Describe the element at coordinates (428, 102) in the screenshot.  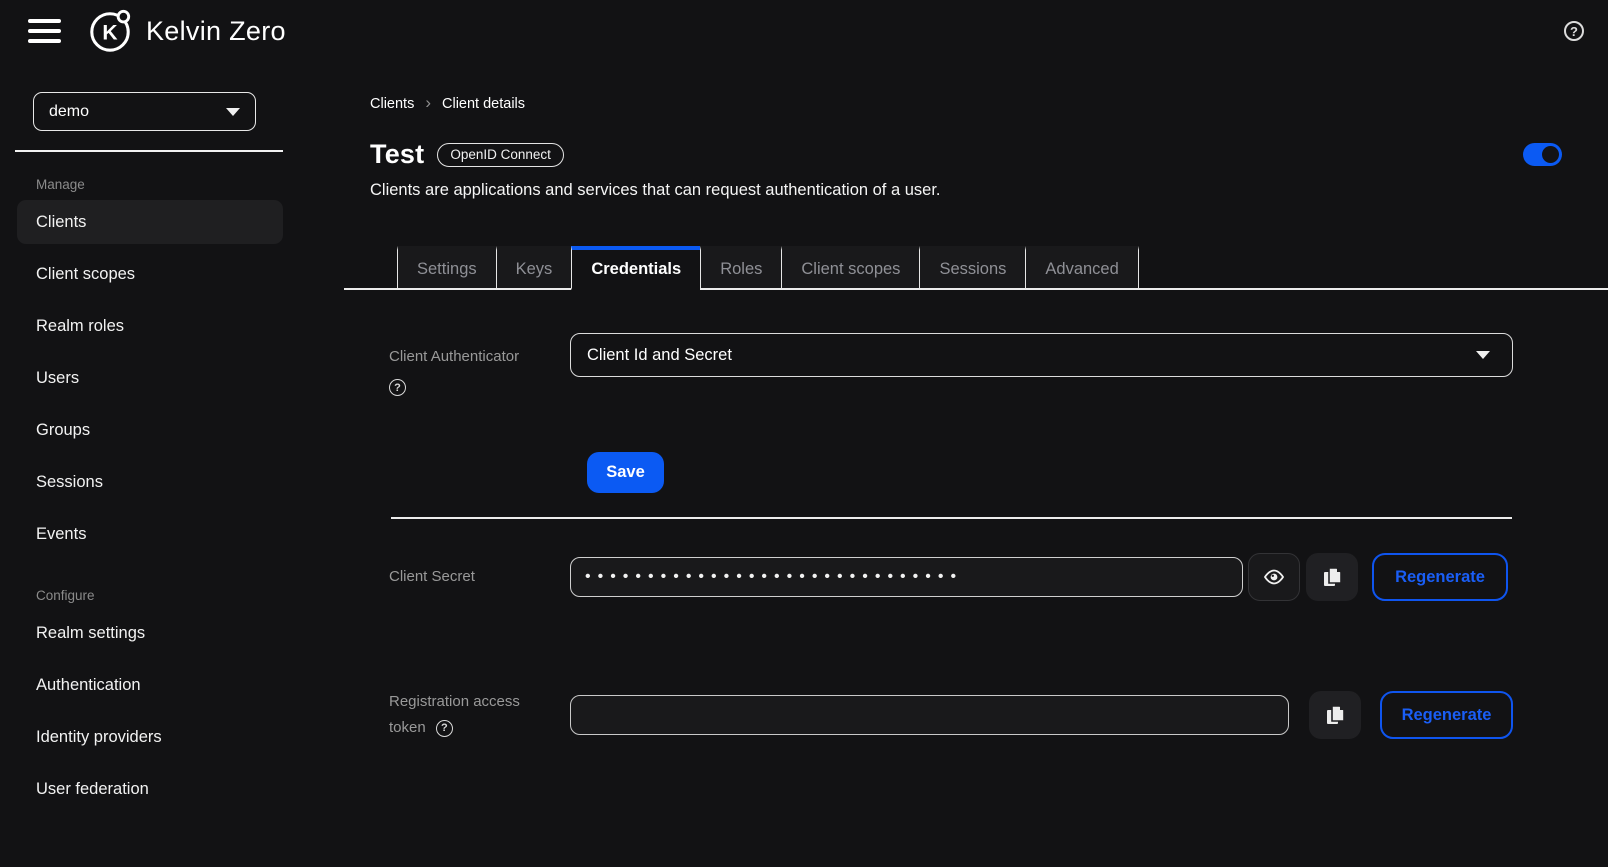
I see `breadcrumb-chevron-icon: ›` at that location.